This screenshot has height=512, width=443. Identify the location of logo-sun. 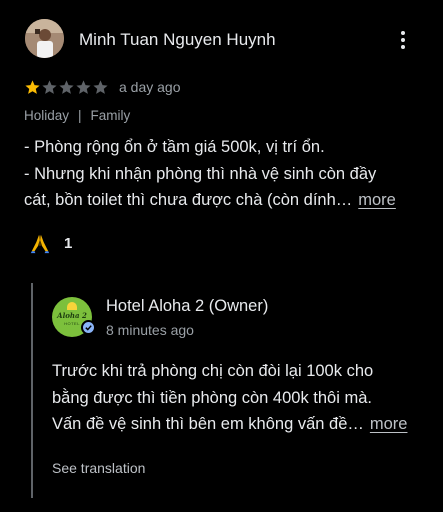
(72, 306).